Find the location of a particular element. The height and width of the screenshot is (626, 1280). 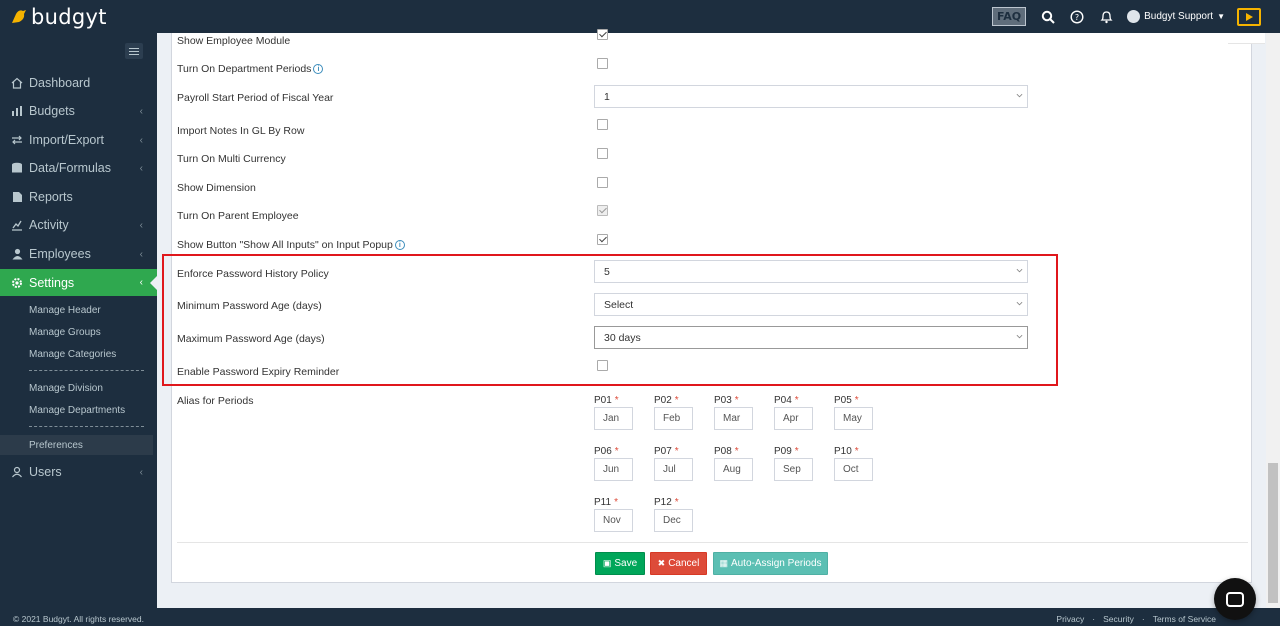

sidebar-toggle-button is located at coordinates (134, 51).